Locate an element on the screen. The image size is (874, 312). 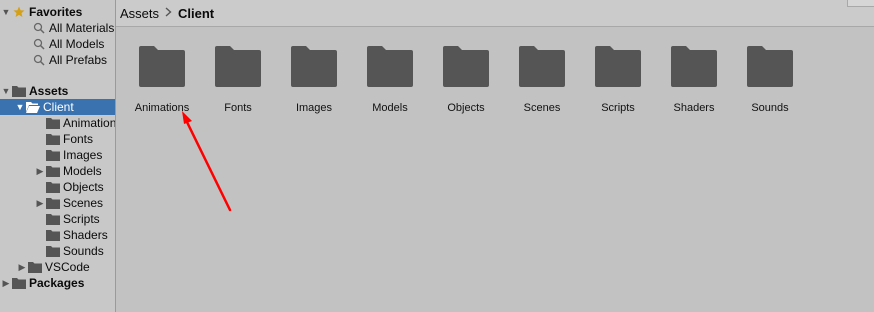
favorites-label: Favorites is located at coordinates (56, 12).